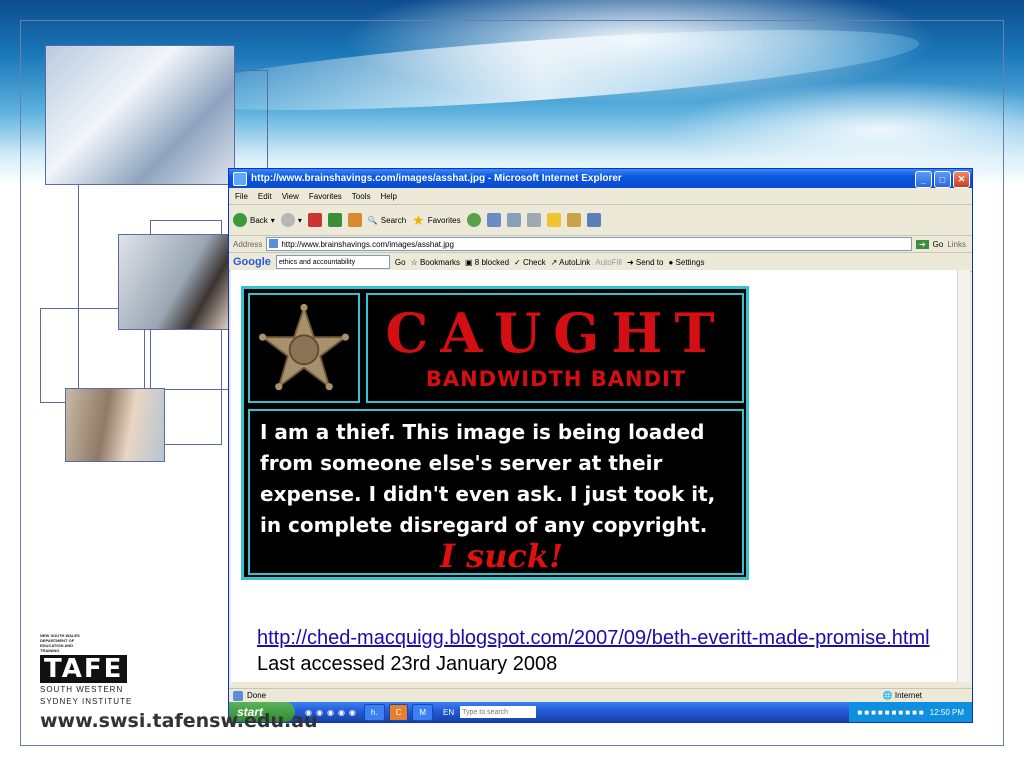 The height and width of the screenshot is (768, 1024). I want to click on caught-heading-panel: CAUGHT BANDWIDTH BANDIT, so click(555, 348).